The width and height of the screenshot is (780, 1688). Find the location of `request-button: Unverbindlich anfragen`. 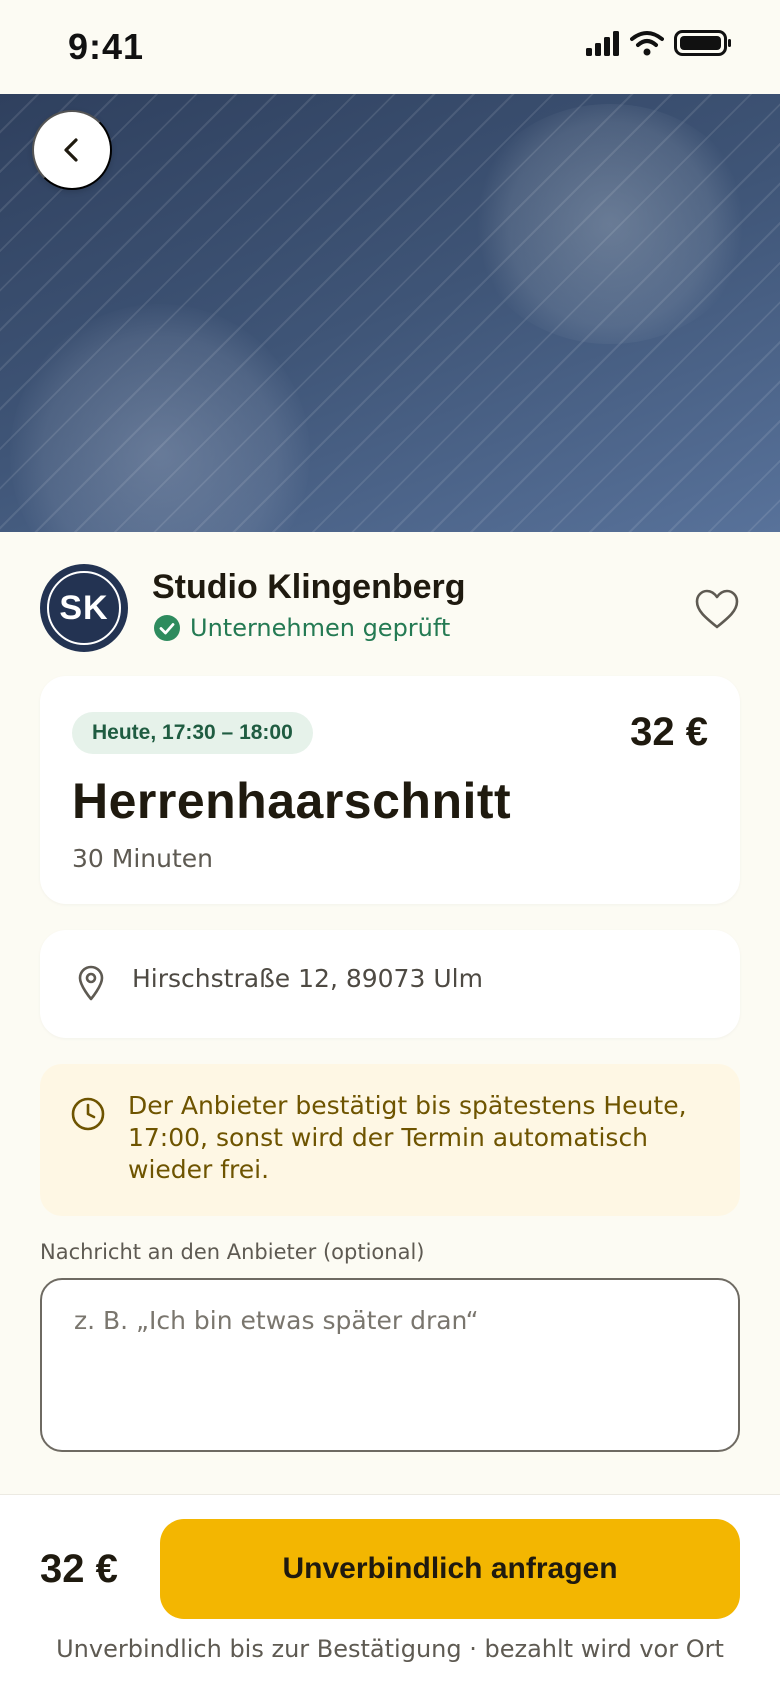

request-button: Unverbindlich anfragen is located at coordinates (450, 1569).